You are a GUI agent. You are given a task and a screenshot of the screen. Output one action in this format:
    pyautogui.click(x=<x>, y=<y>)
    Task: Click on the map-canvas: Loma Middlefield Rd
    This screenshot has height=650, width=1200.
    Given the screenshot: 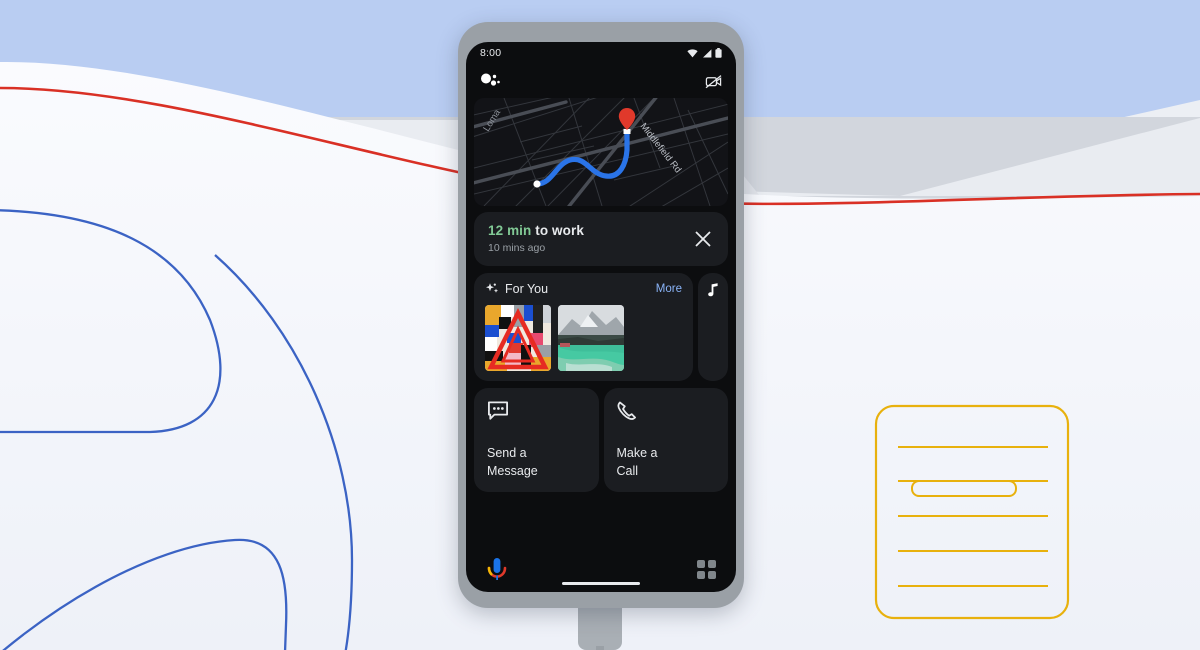 What is the action you would take?
    pyautogui.click(x=601, y=152)
    